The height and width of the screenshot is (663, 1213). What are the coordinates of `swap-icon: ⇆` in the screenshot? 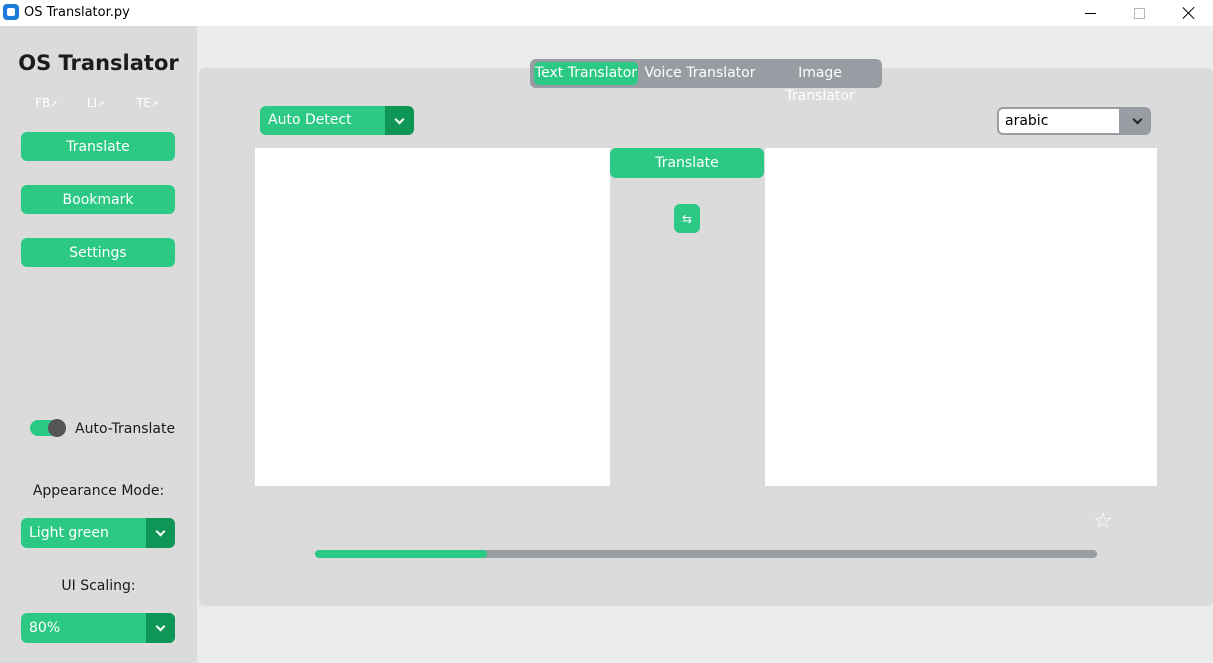 It's located at (687, 218).